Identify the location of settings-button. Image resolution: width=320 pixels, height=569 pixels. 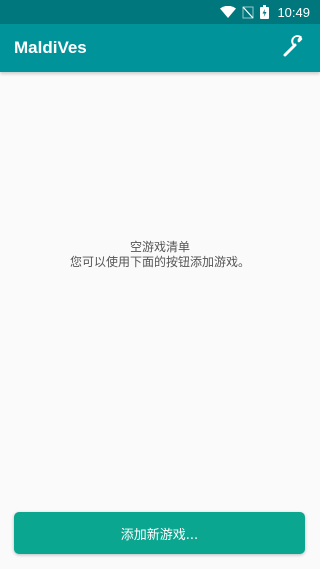
(294, 48).